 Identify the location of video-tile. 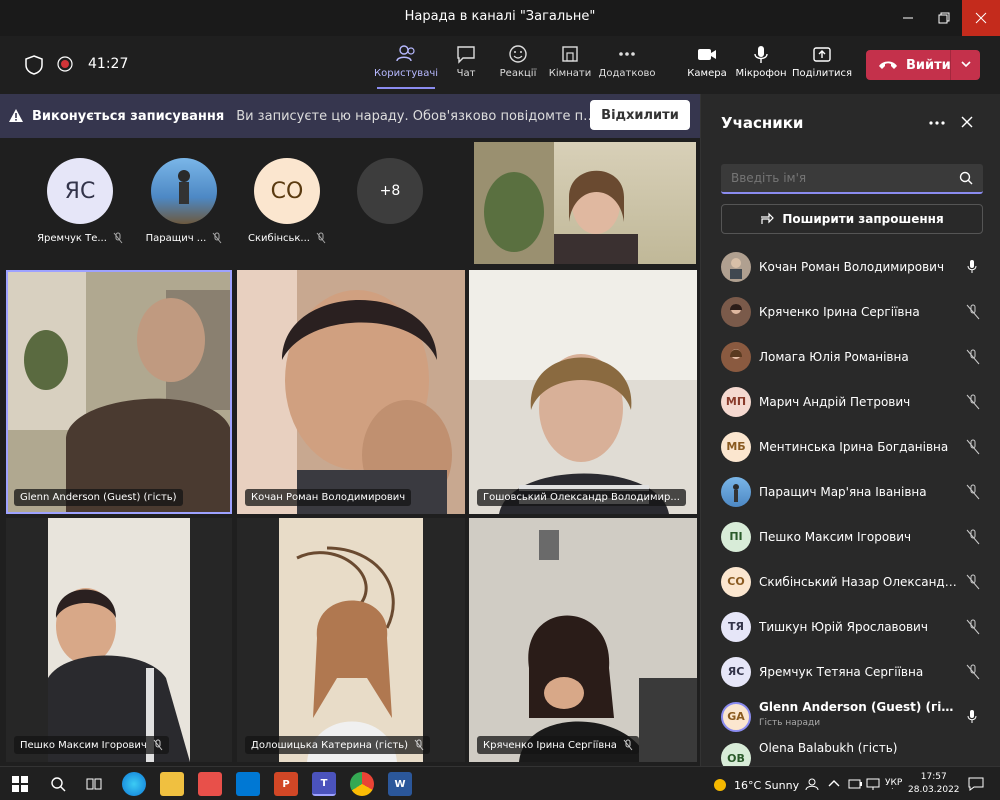
(585, 203).